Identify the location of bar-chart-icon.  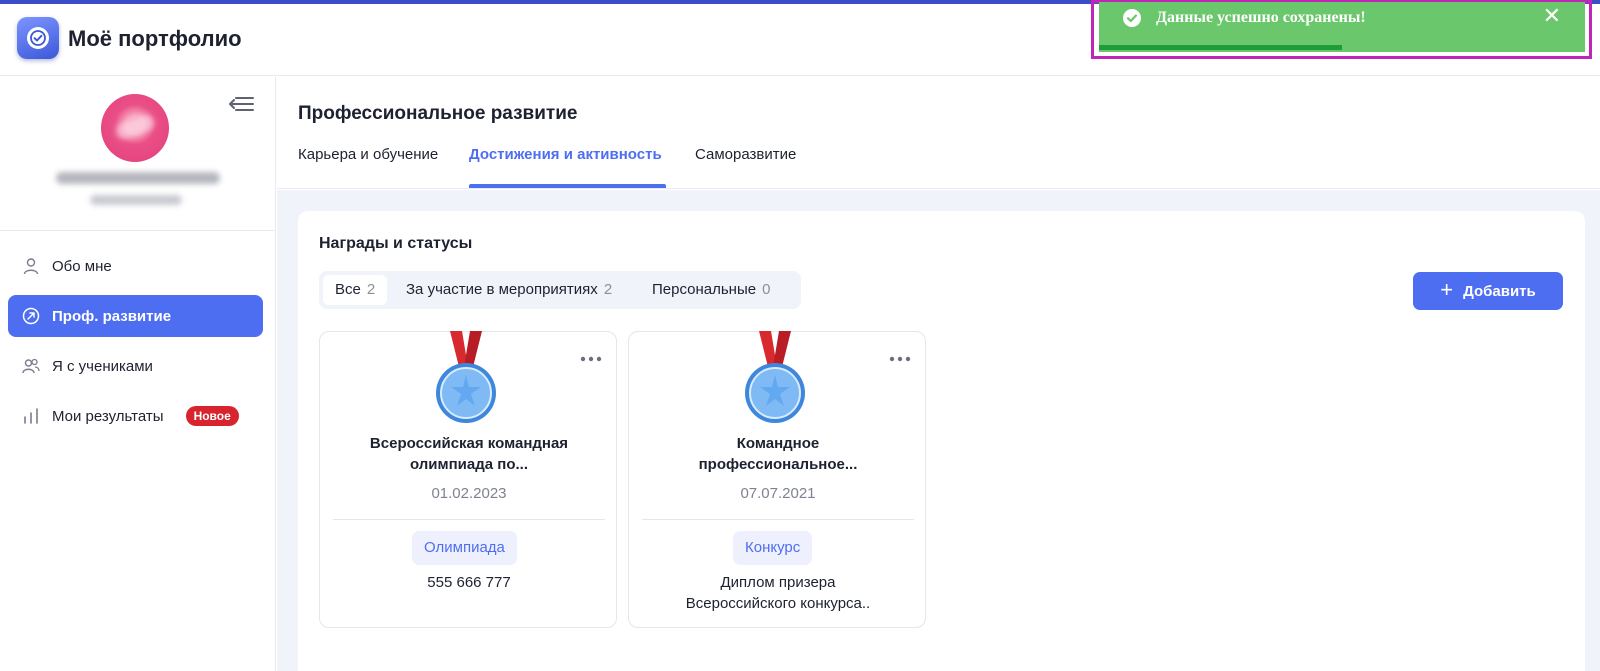
(31, 416).